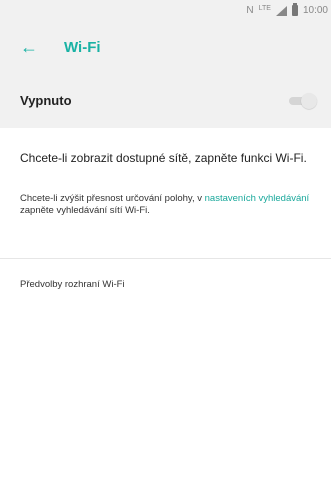  What do you see at coordinates (165, 258) in the screenshot?
I see `divider` at bounding box center [165, 258].